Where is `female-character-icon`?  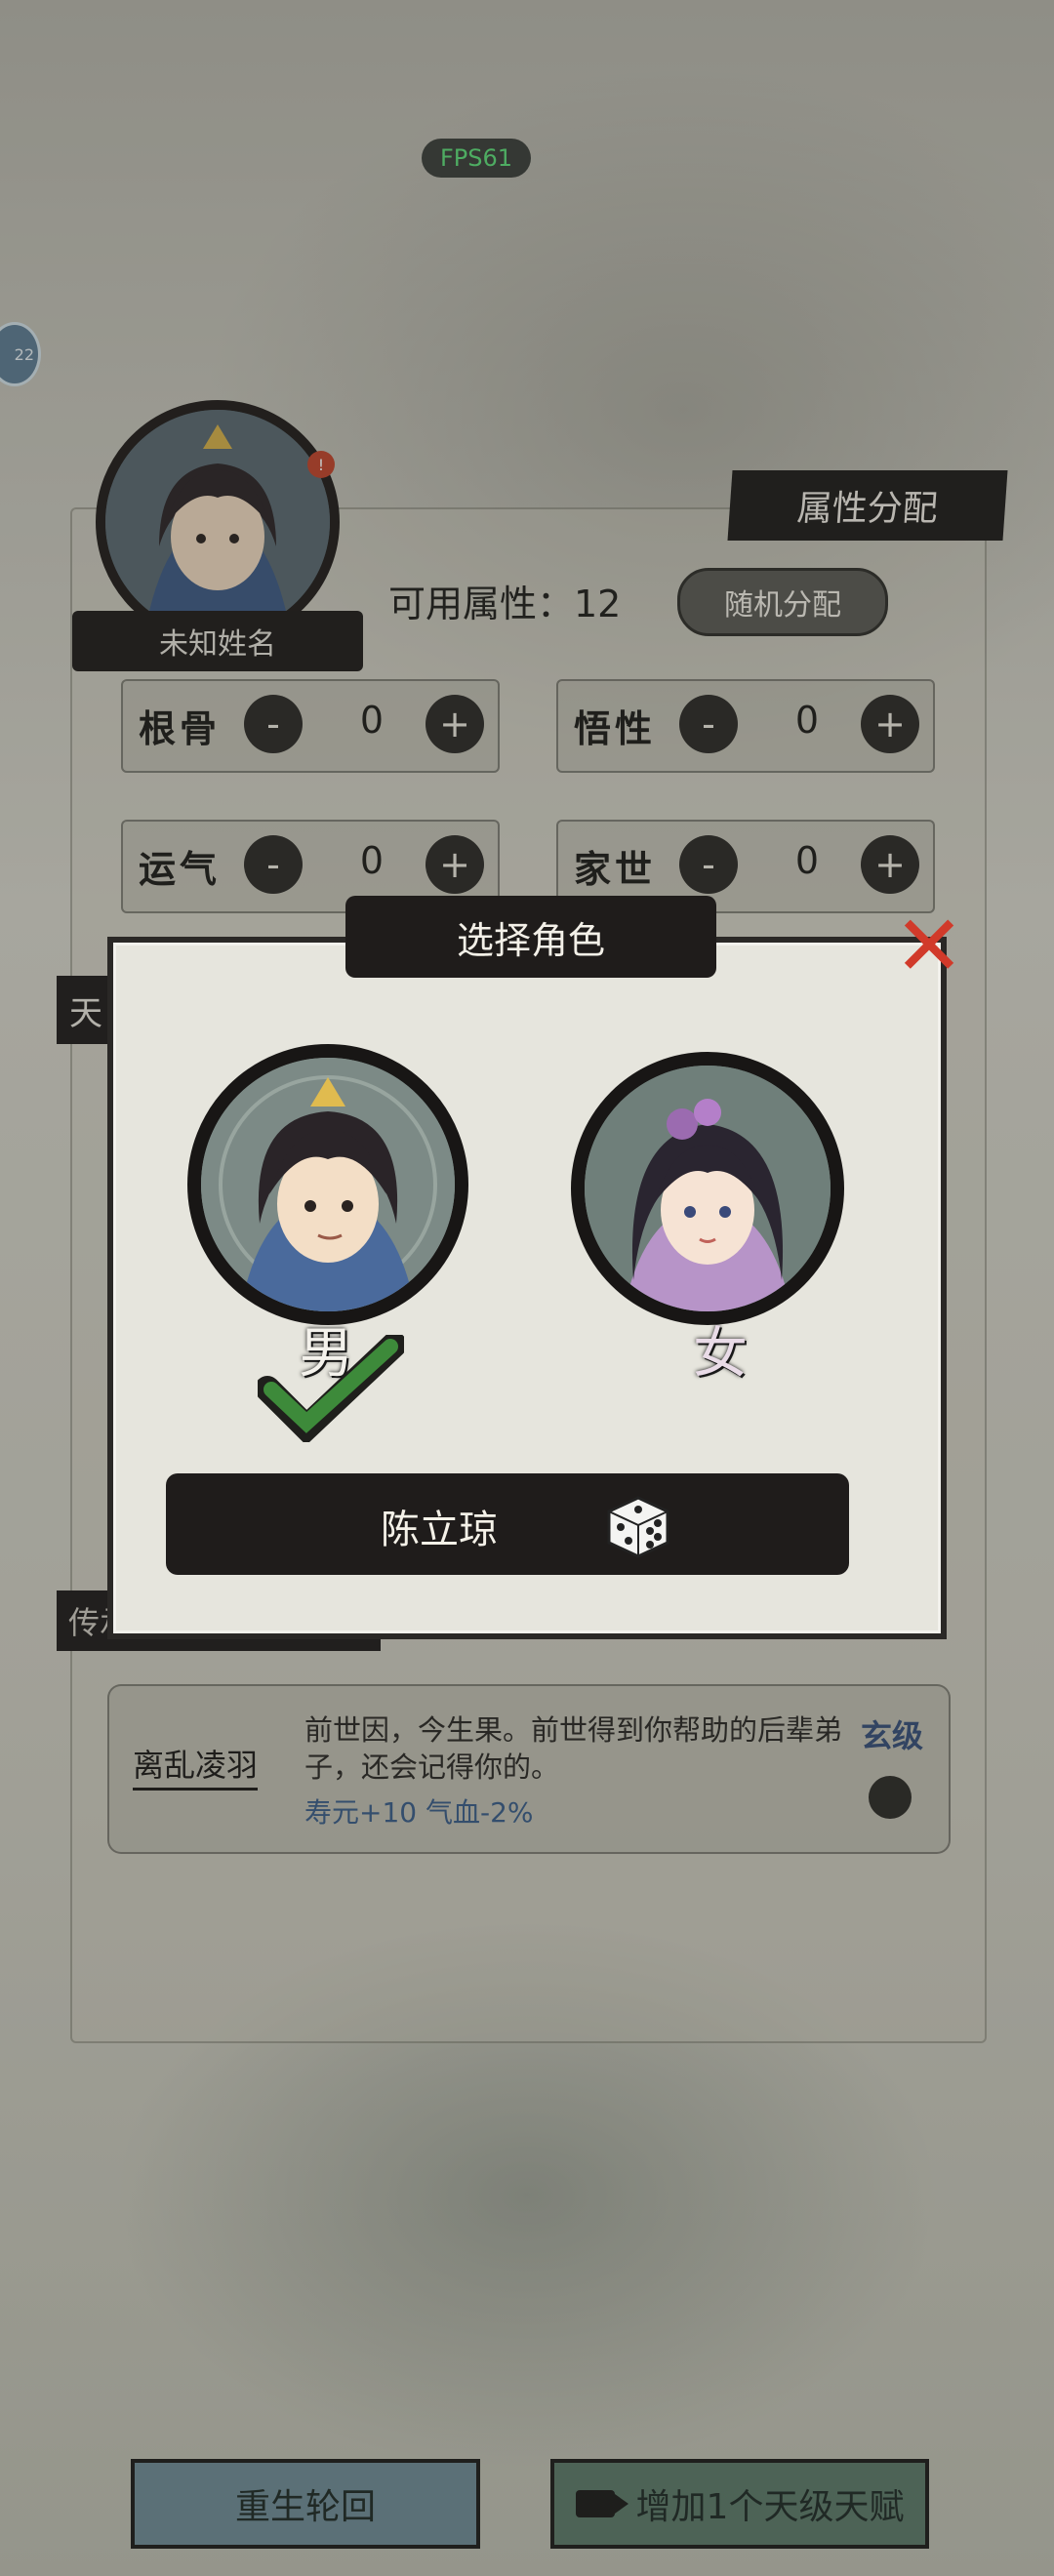 female-character-icon is located at coordinates (708, 1188).